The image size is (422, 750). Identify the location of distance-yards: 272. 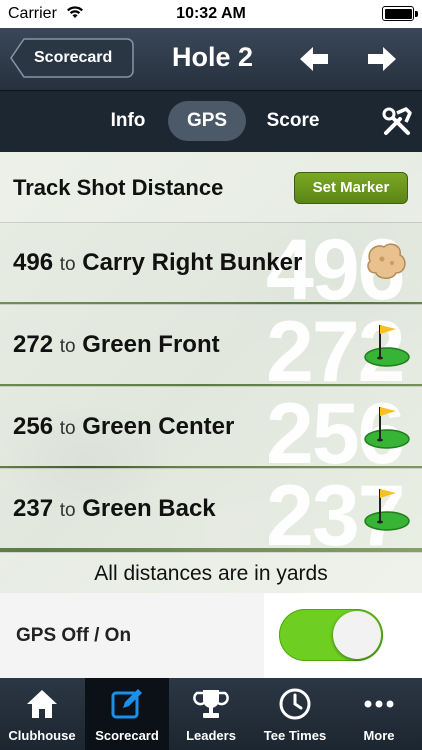
(33, 344).